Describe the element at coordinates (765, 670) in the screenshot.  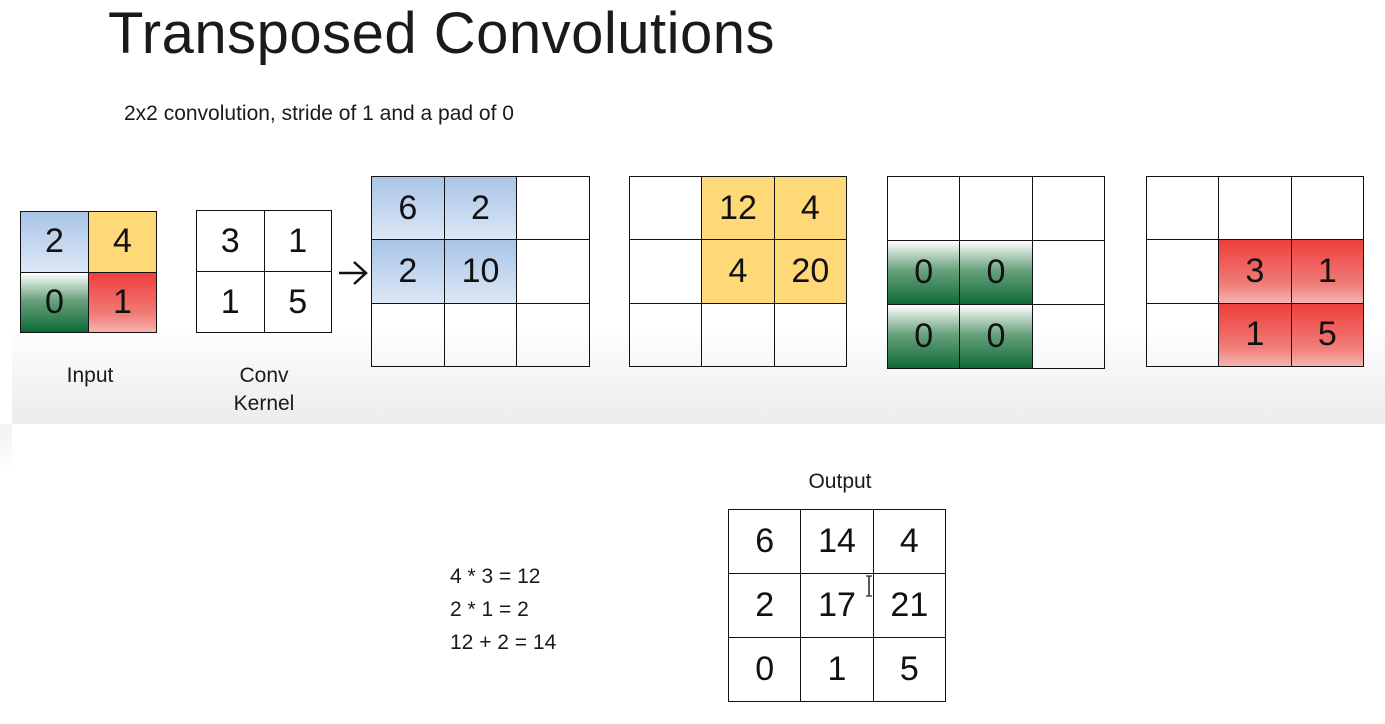
I see `output-cell: 0` at that location.